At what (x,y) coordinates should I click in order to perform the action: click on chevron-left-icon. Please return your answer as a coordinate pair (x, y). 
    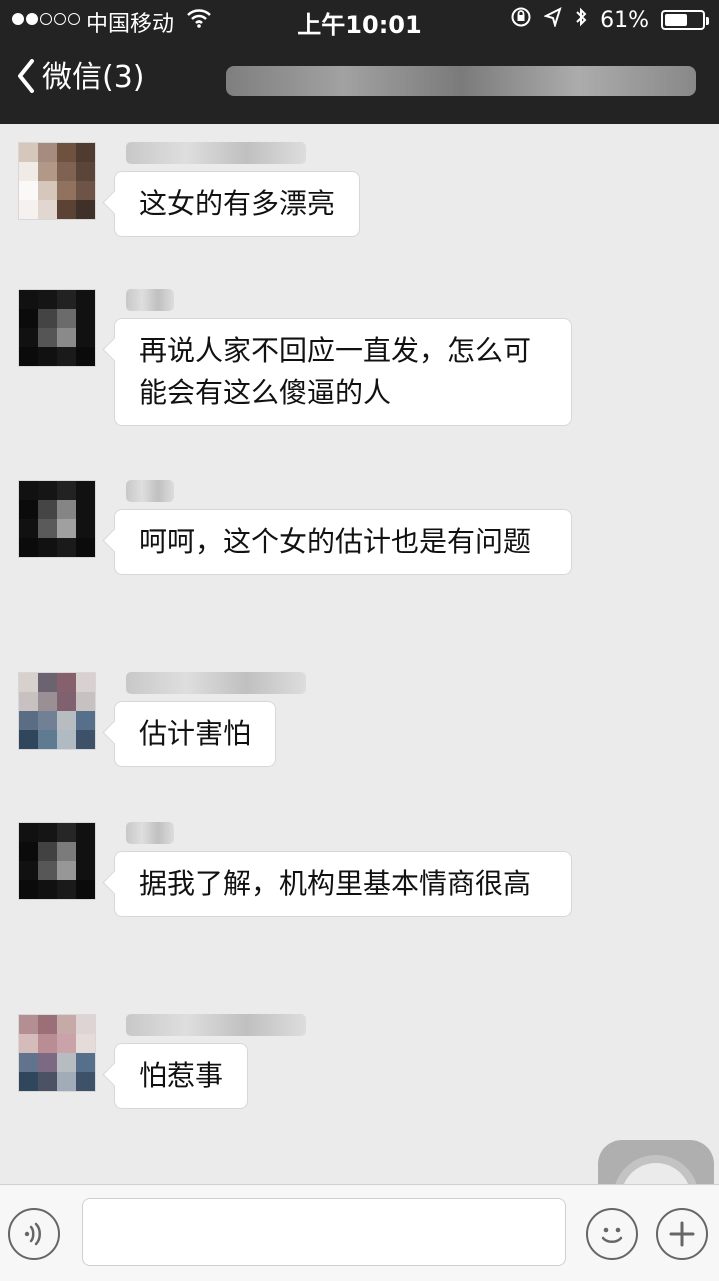
    Looking at the image, I should click on (26, 78).